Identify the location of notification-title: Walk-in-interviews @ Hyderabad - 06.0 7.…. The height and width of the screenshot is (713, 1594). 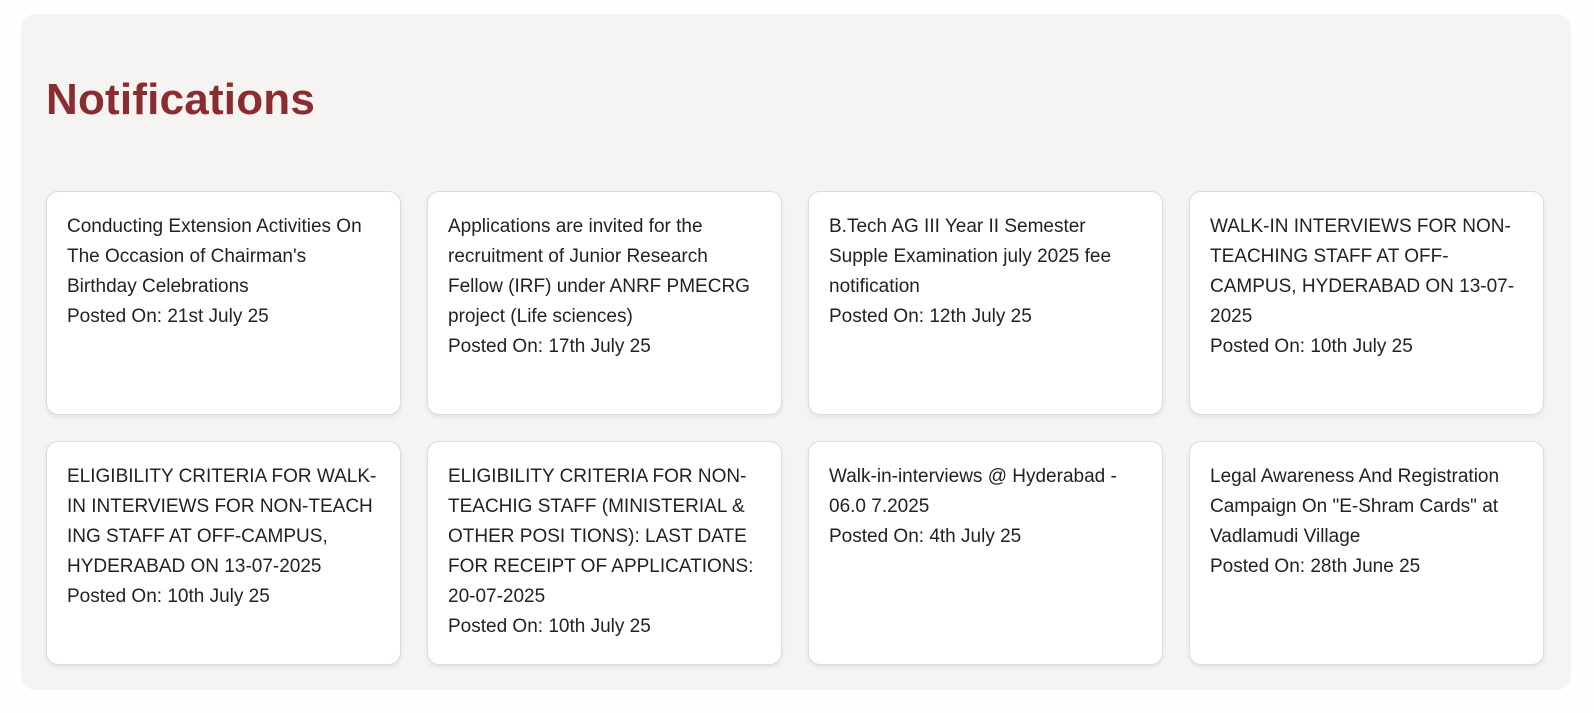
(973, 491).